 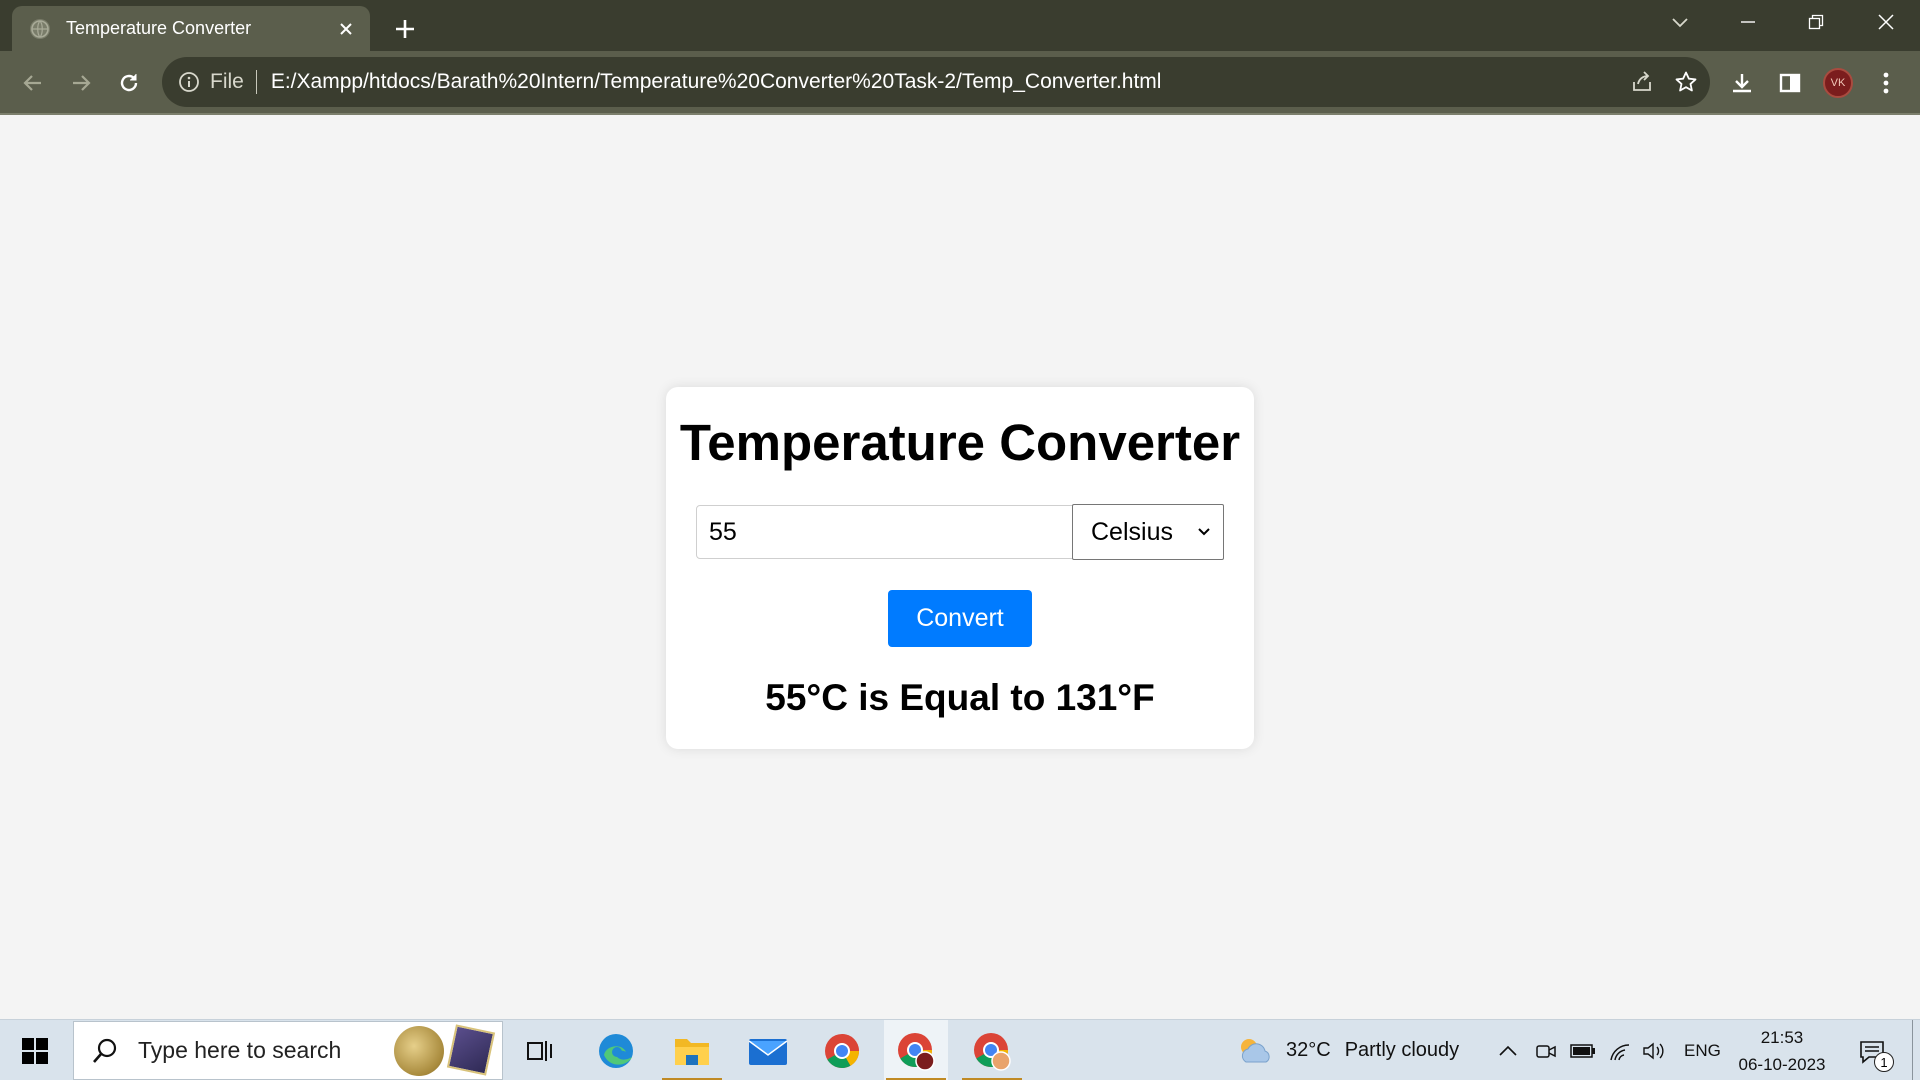 I want to click on language-label: ENG, so click(x=1702, y=1050).